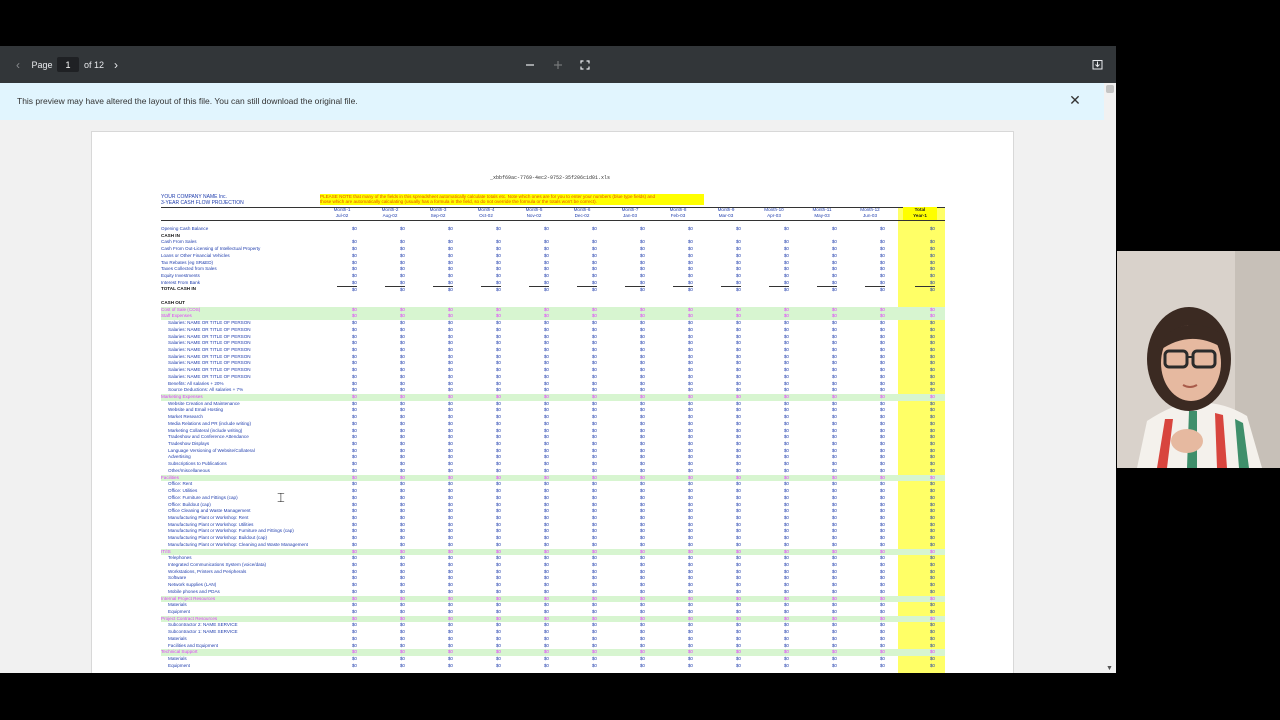 Image resolution: width=1280 pixels, height=720 pixels. Describe the element at coordinates (1097, 64) in the screenshot. I see `download-icon` at that location.